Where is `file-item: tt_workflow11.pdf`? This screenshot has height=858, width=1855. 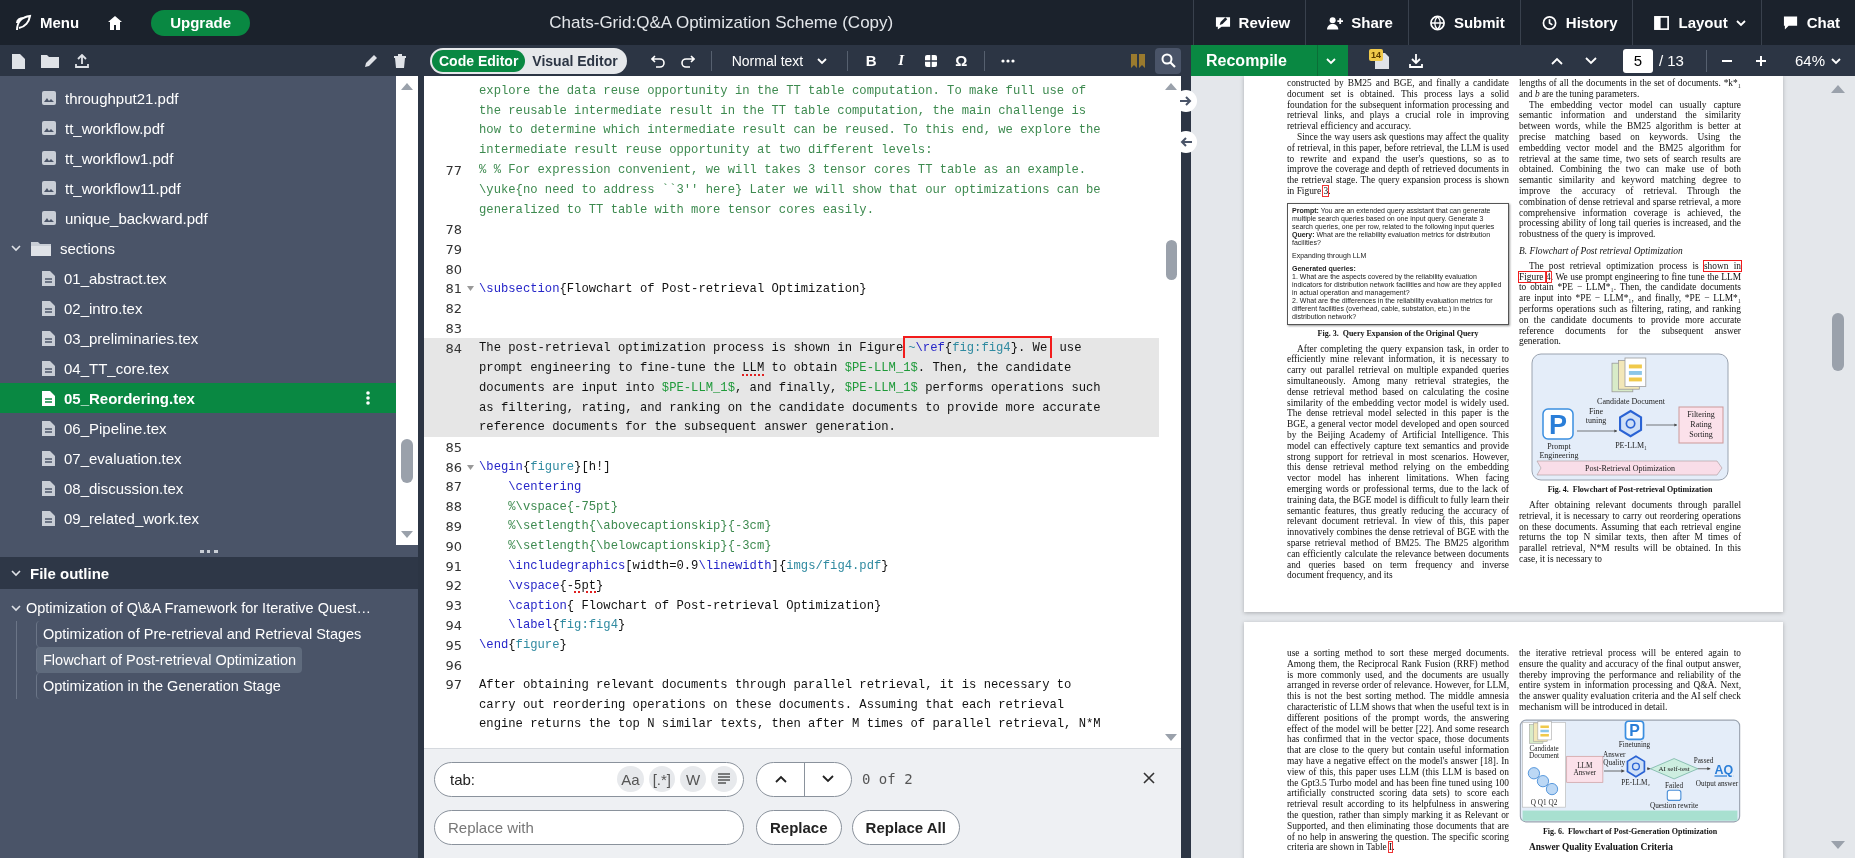
file-item: tt_workflow11.pdf is located at coordinates (198, 188).